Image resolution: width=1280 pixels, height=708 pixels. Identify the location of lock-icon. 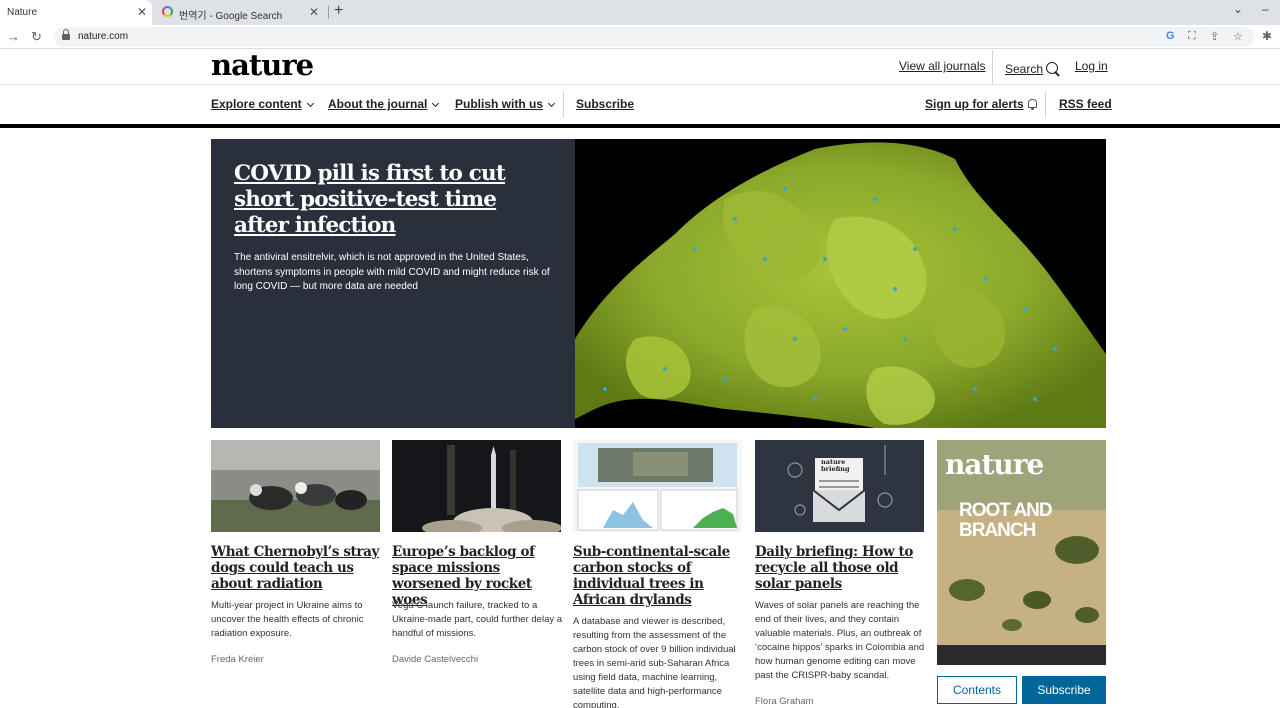
(66, 35).